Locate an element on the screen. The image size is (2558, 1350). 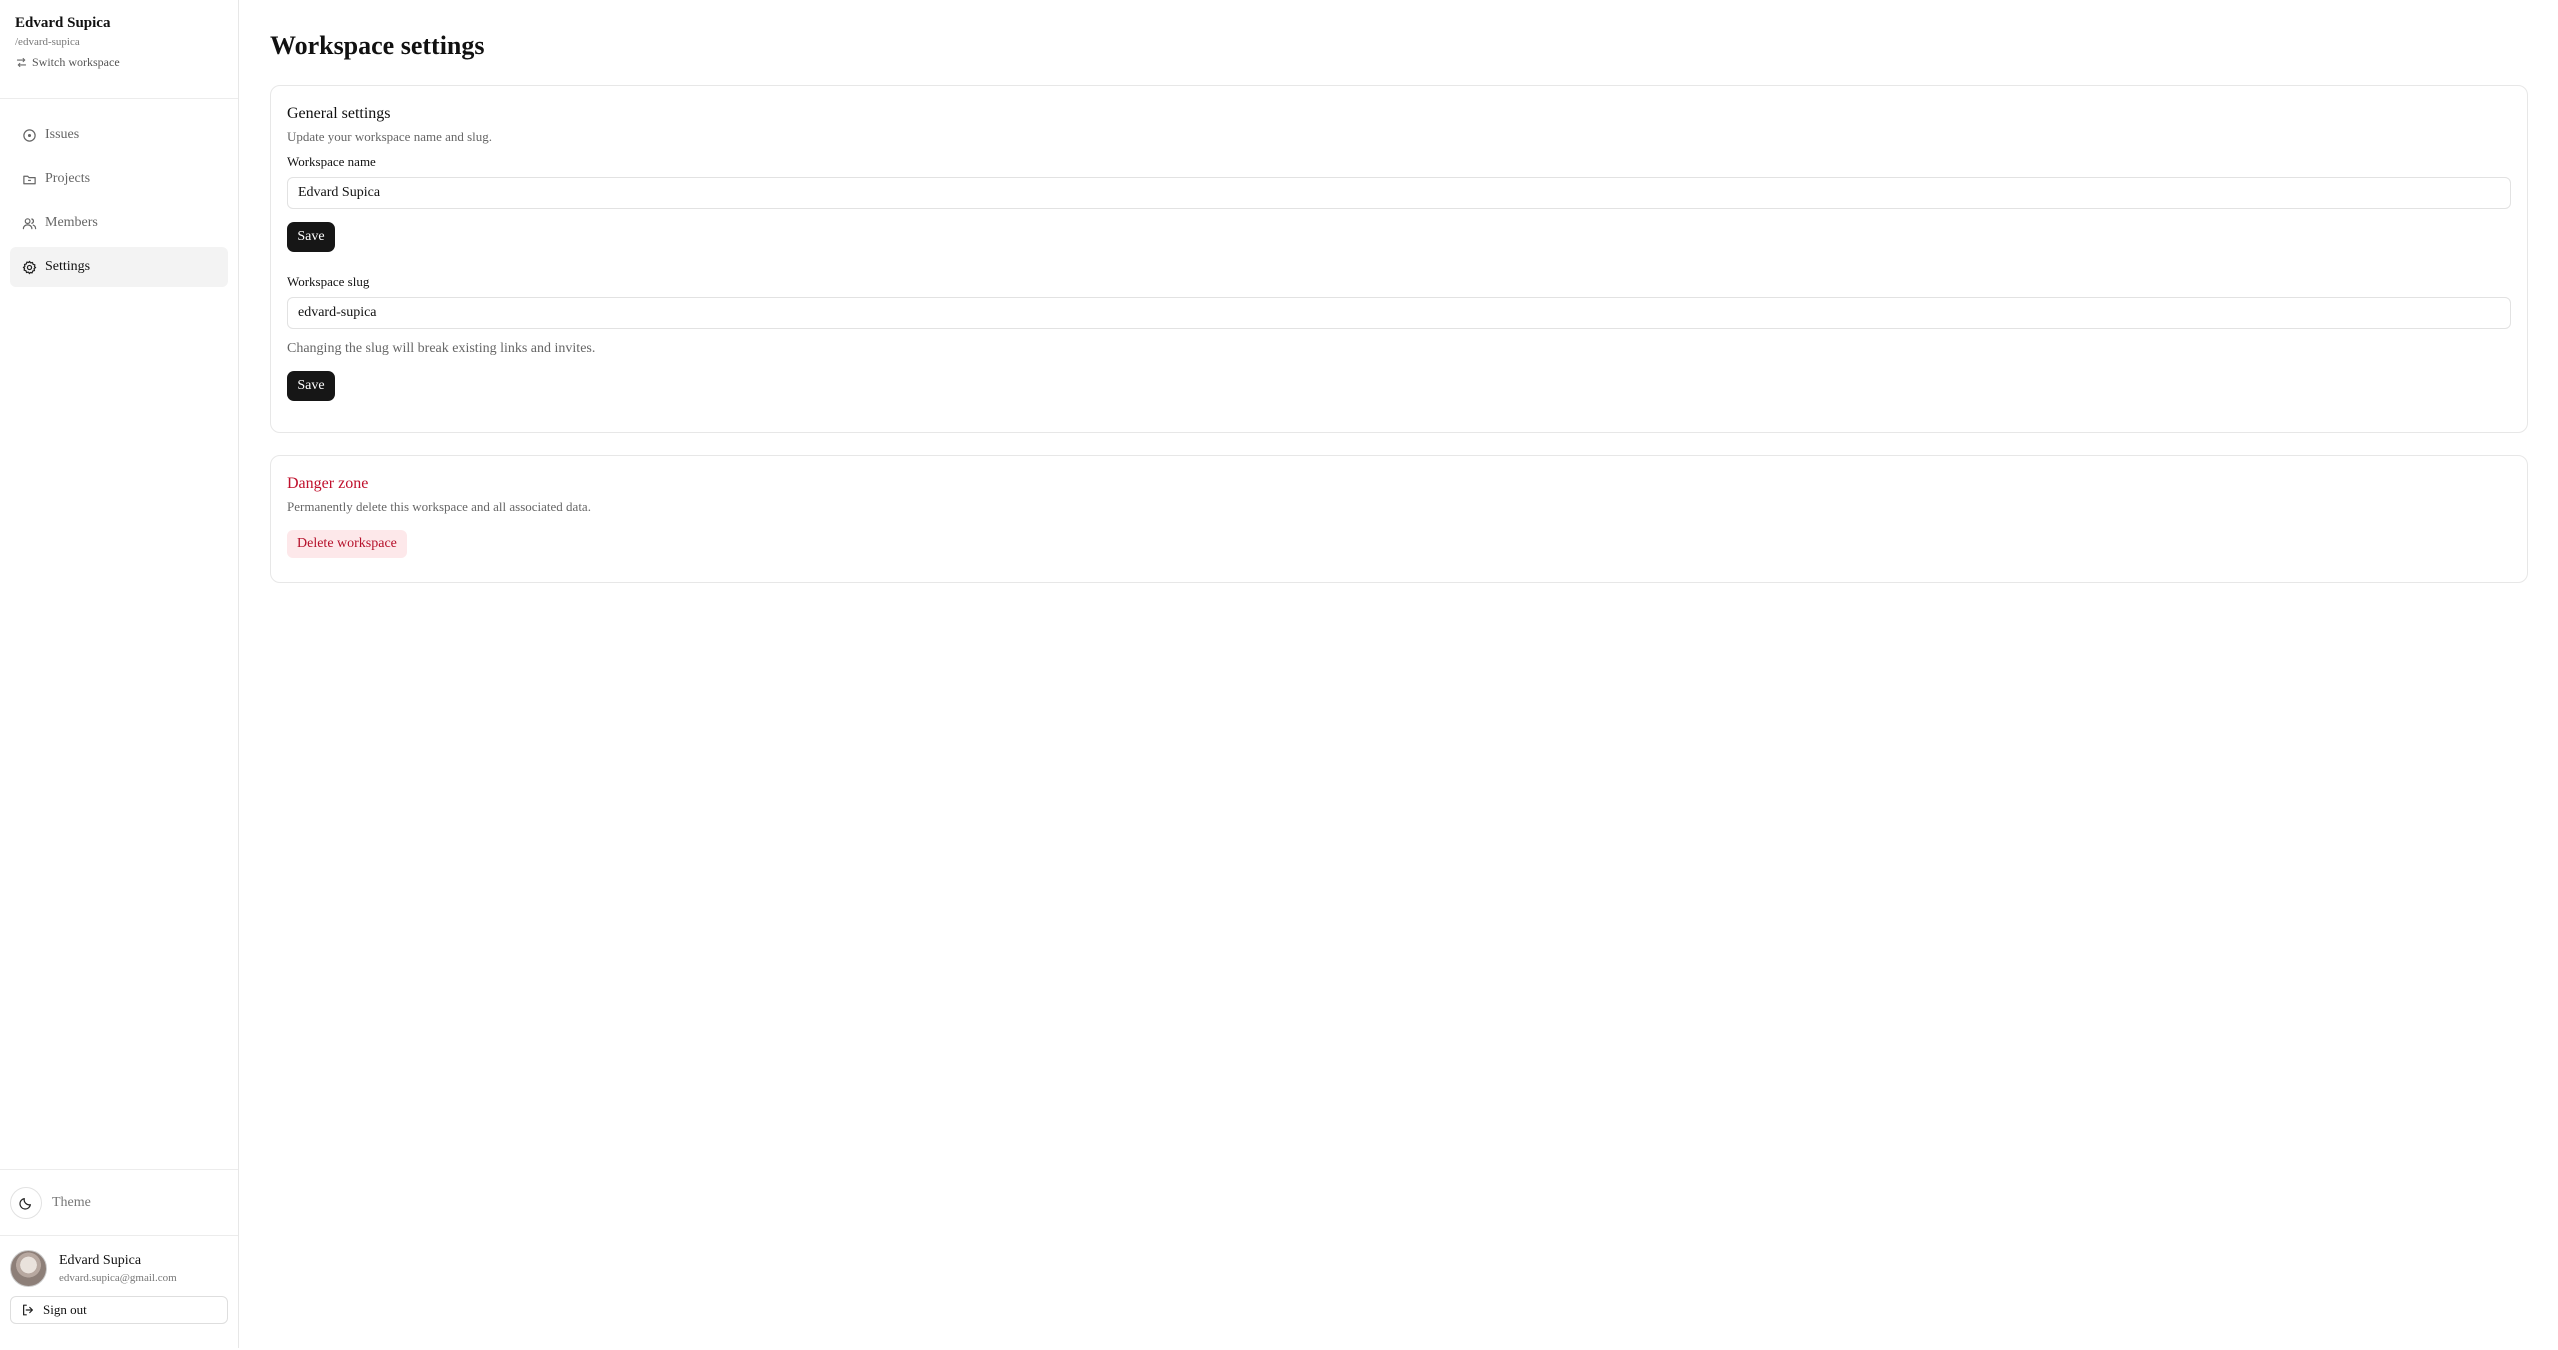
user-email: edvard.supica@gmail.com is located at coordinates (118, 1277).